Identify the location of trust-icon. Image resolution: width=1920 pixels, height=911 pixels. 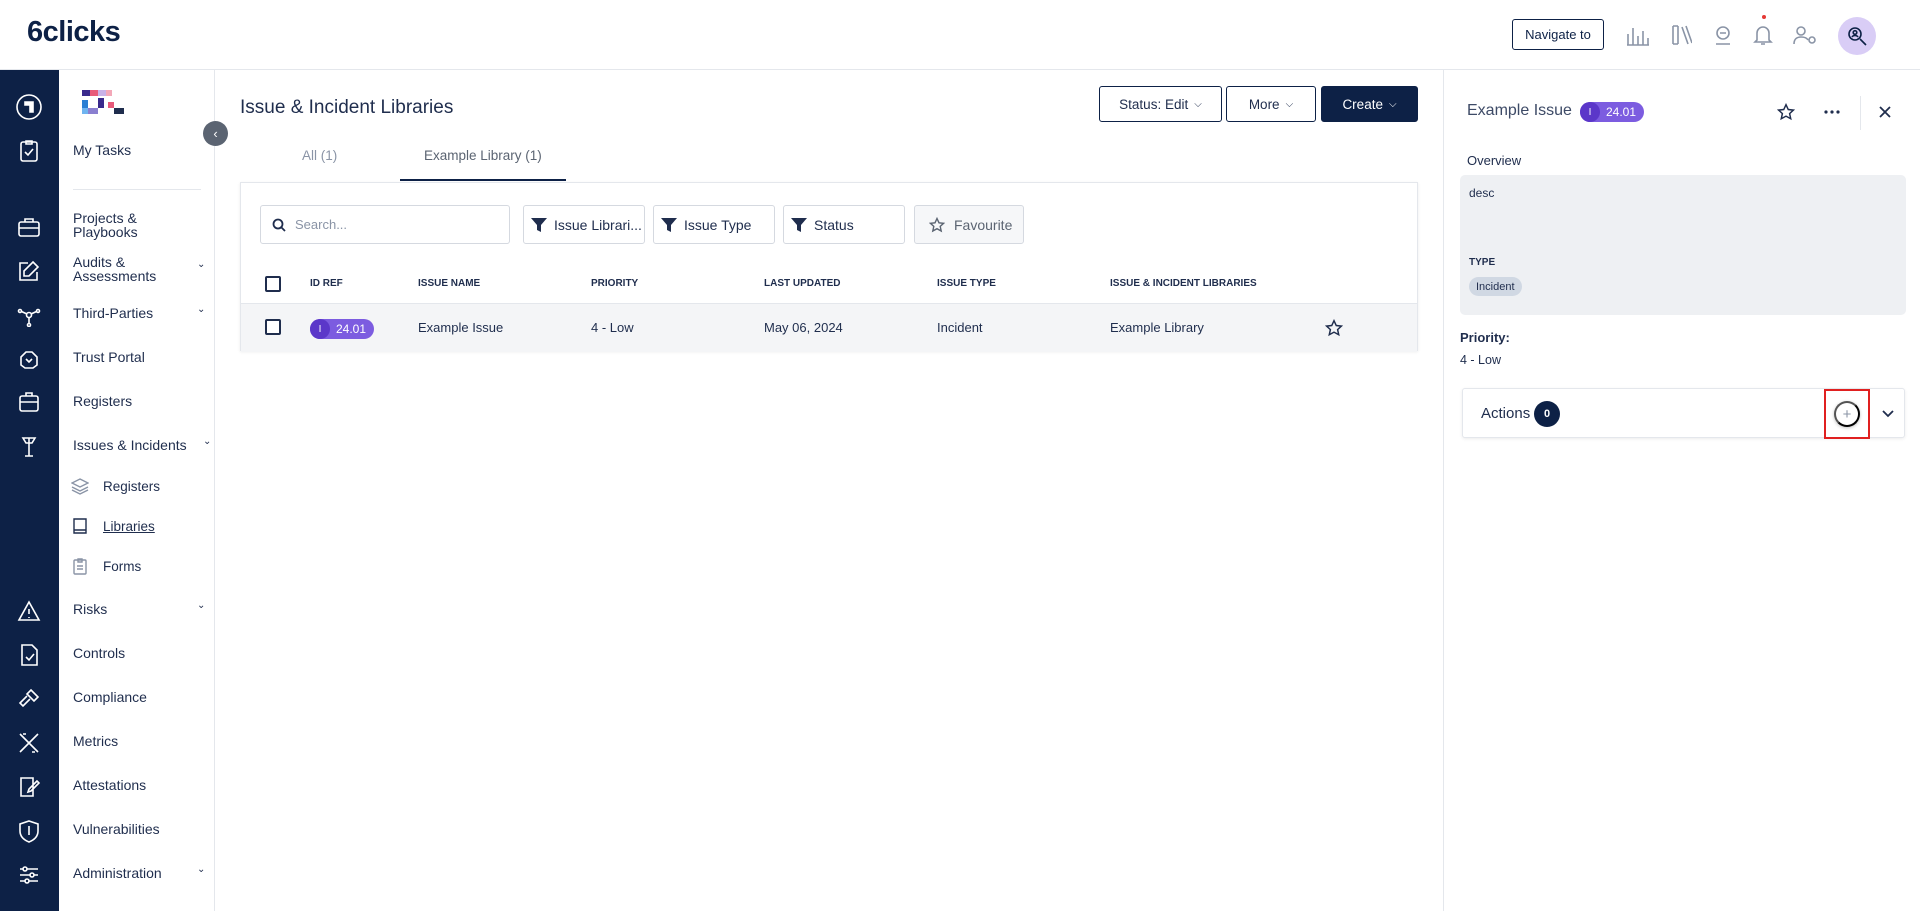
(1723, 35).